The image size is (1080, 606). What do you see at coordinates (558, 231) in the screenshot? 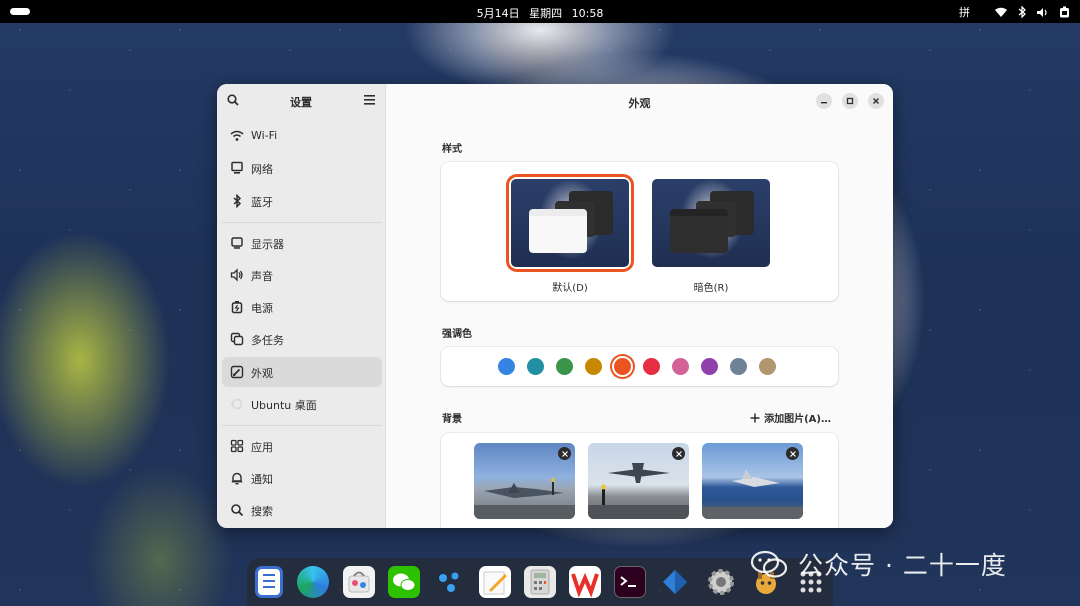
I see `light-window-preview` at bounding box center [558, 231].